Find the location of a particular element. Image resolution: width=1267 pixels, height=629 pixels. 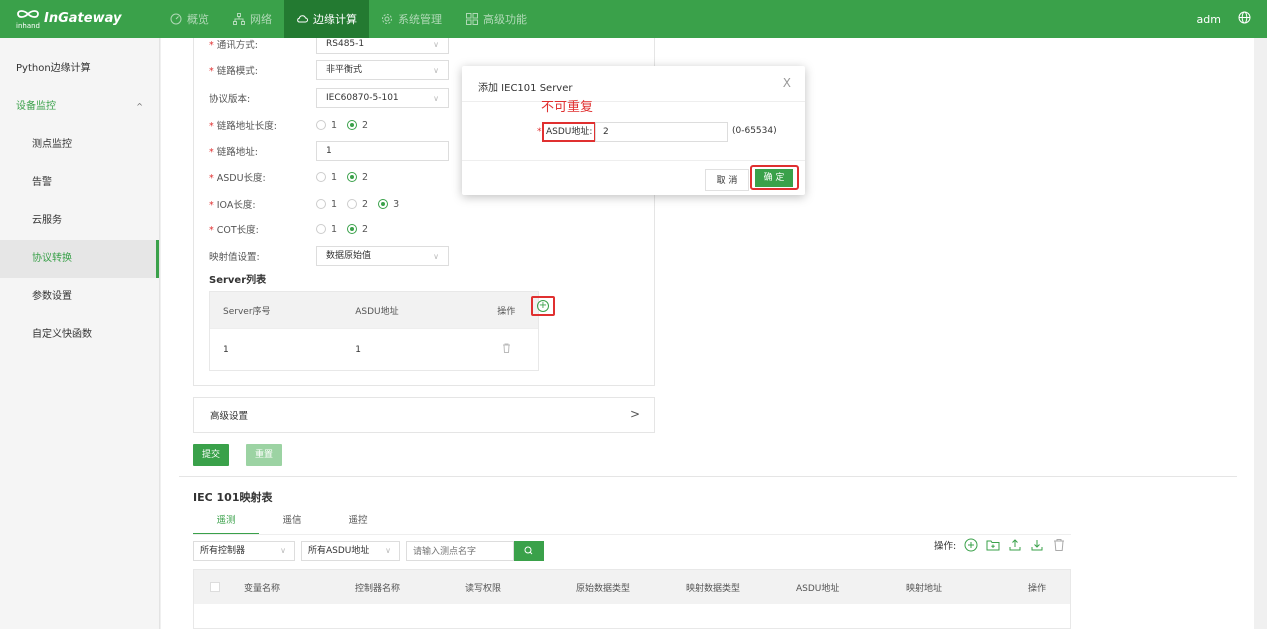

field-label: ASDU长度: is located at coordinates (241, 178).